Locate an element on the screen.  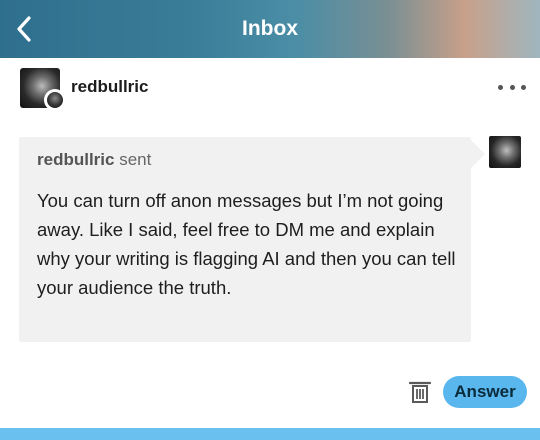
sender-avatar is located at coordinates (505, 152).